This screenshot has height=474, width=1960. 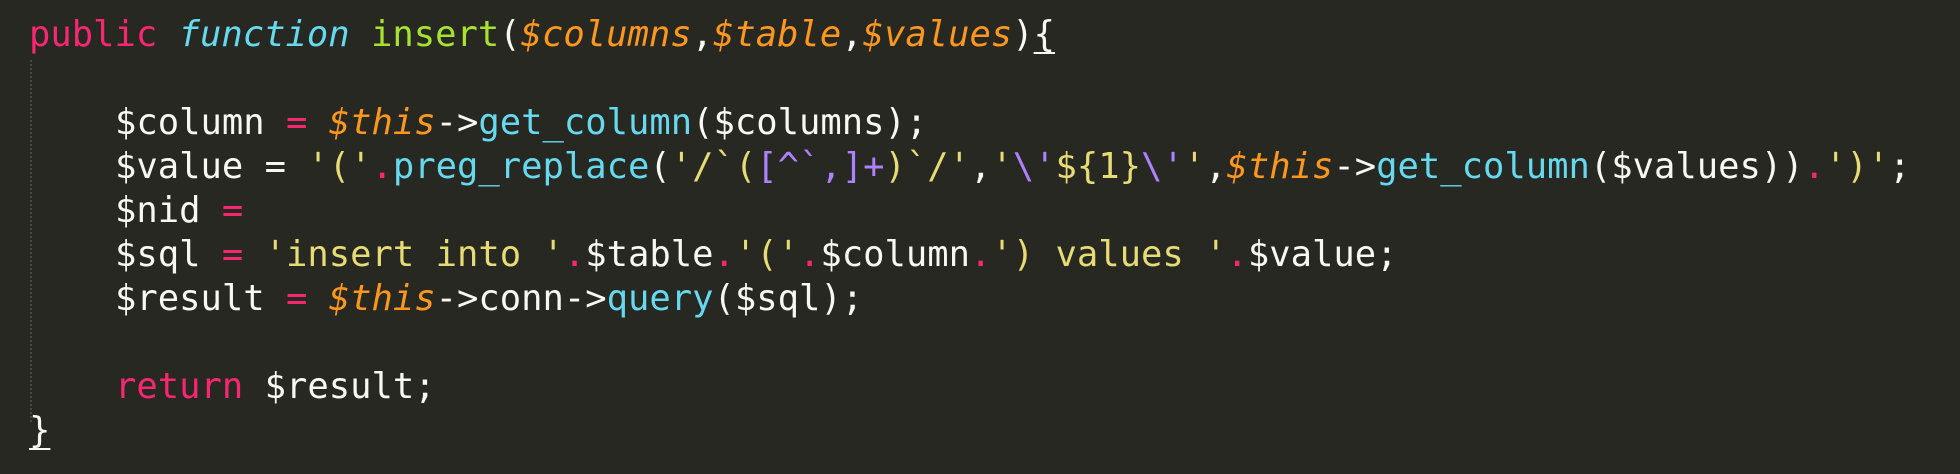 What do you see at coordinates (994, 211) in the screenshot?
I see `code-line-nid: $nid =` at bounding box center [994, 211].